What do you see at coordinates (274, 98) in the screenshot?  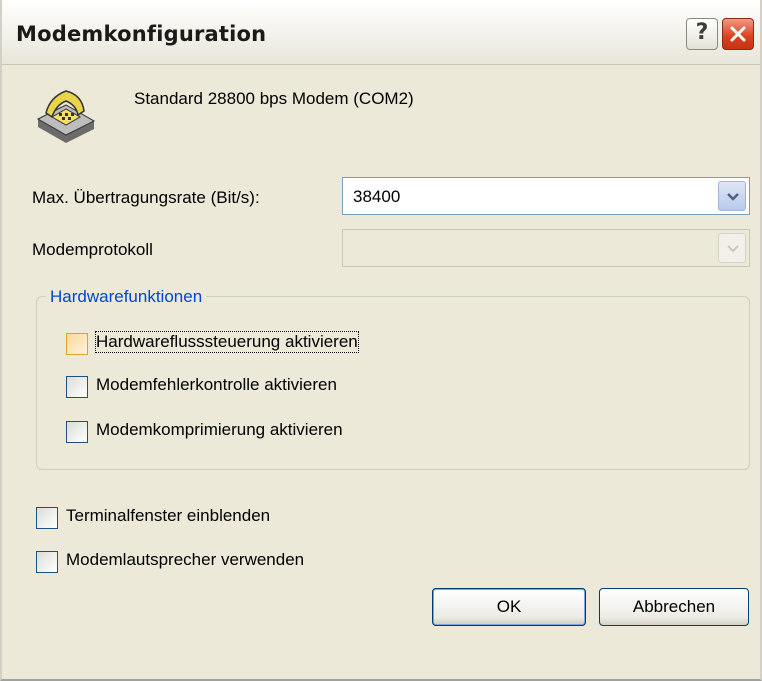 I see `modem-name: Standard 28800 bps Modem (COM2)` at bounding box center [274, 98].